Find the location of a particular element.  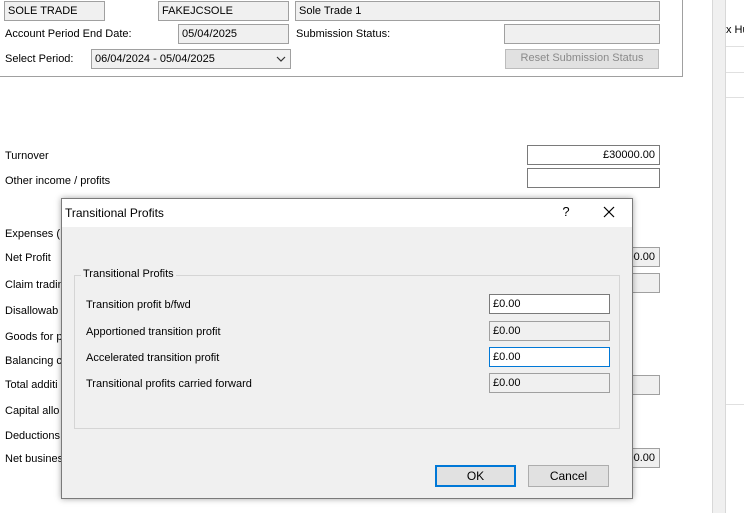

net-business-label: Net busines is located at coordinates (34, 459).